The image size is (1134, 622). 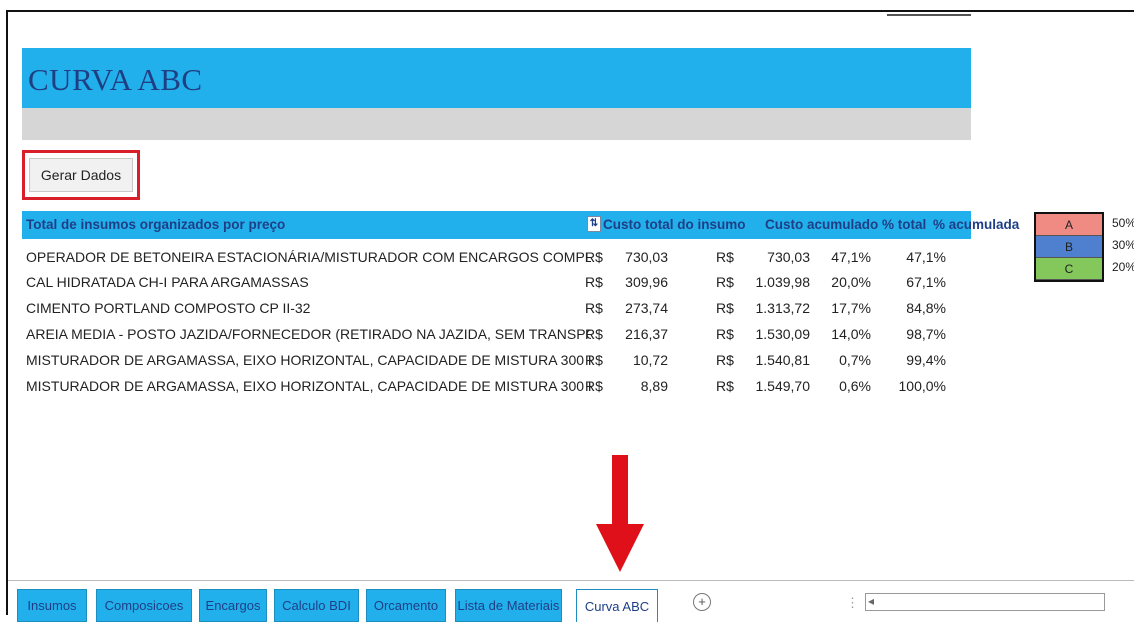 I want to click on scroll-left-icon: ◂, so click(x=871, y=601).